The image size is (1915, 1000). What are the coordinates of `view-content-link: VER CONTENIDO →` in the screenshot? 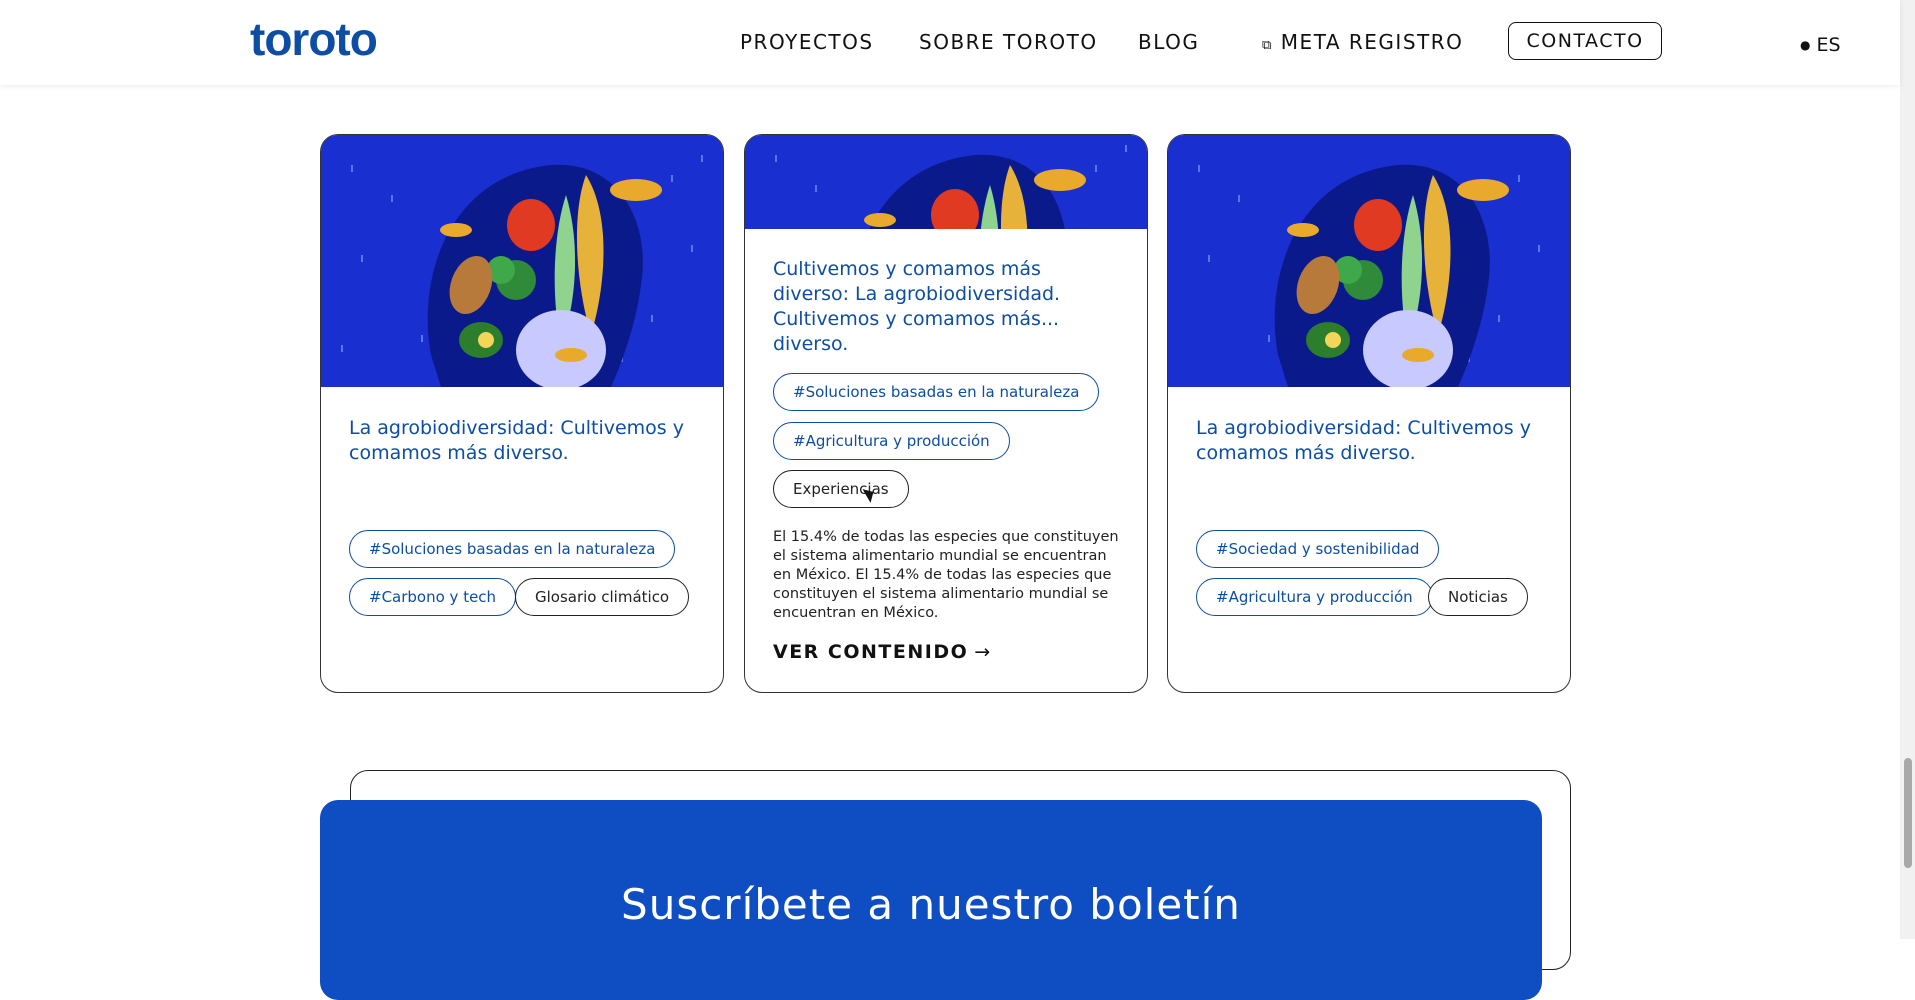 It's located at (882, 652).